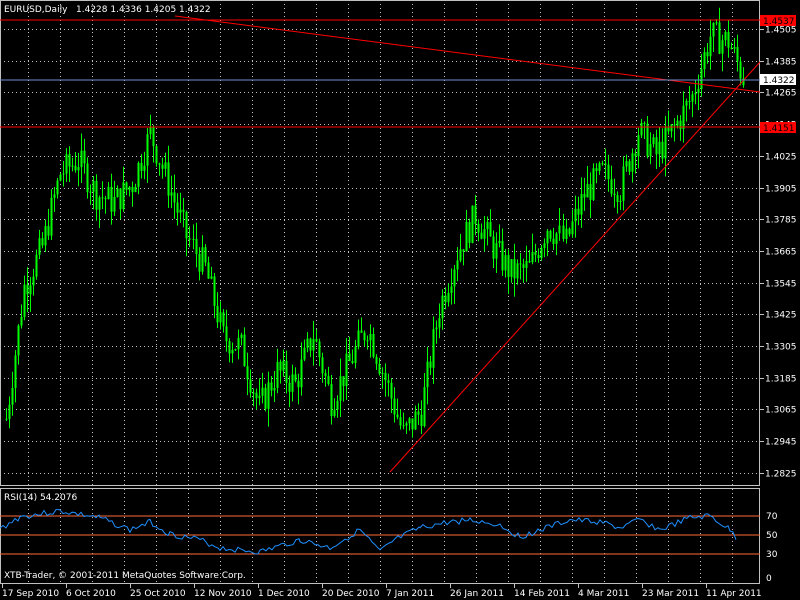  What do you see at coordinates (778, 128) in the screenshot?
I see `support-level-label: 1.4151` at bounding box center [778, 128].